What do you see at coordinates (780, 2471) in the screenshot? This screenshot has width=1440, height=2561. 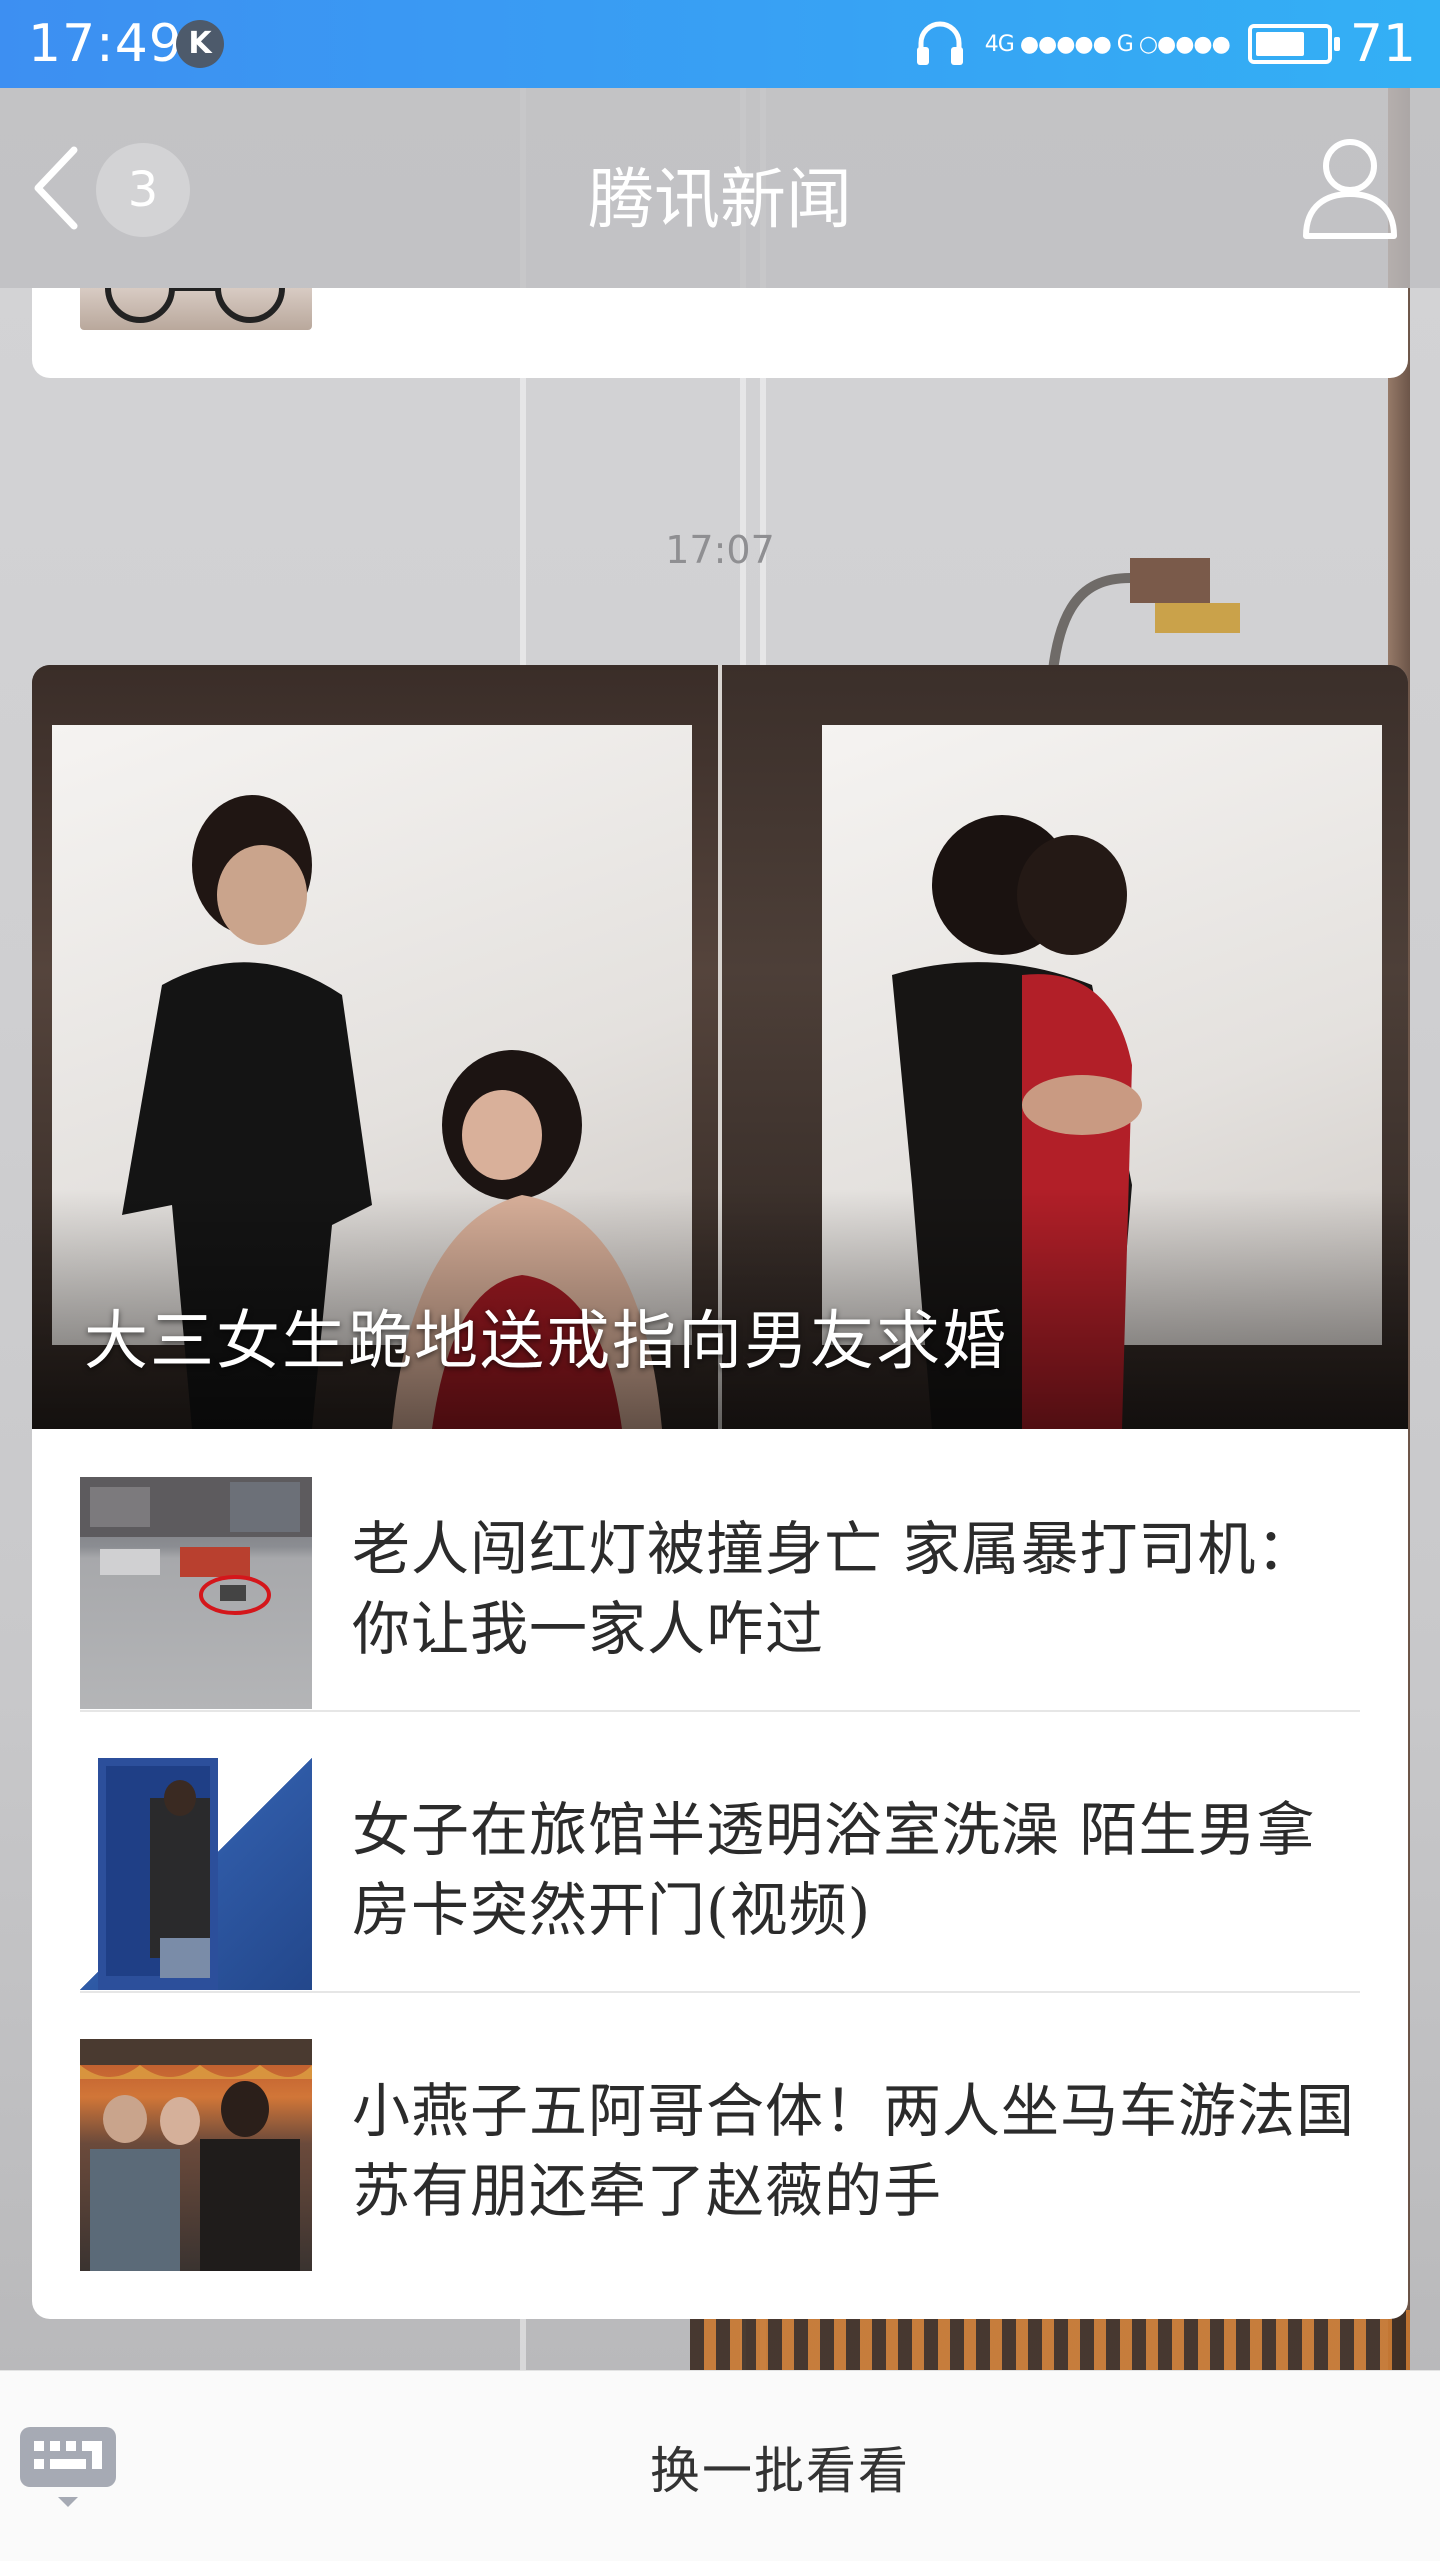 I see `refresh-news-button: 换一批看看` at bounding box center [780, 2471].